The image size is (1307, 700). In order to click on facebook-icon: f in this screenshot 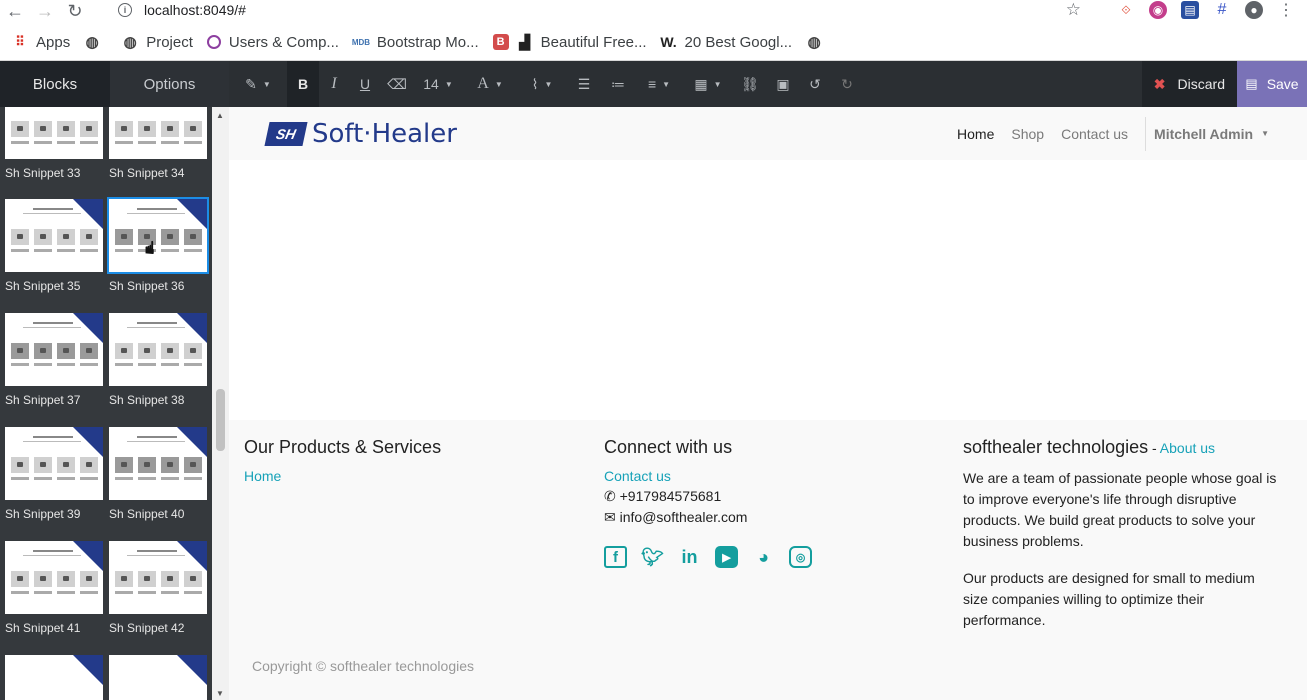, I will do `click(615, 557)`.